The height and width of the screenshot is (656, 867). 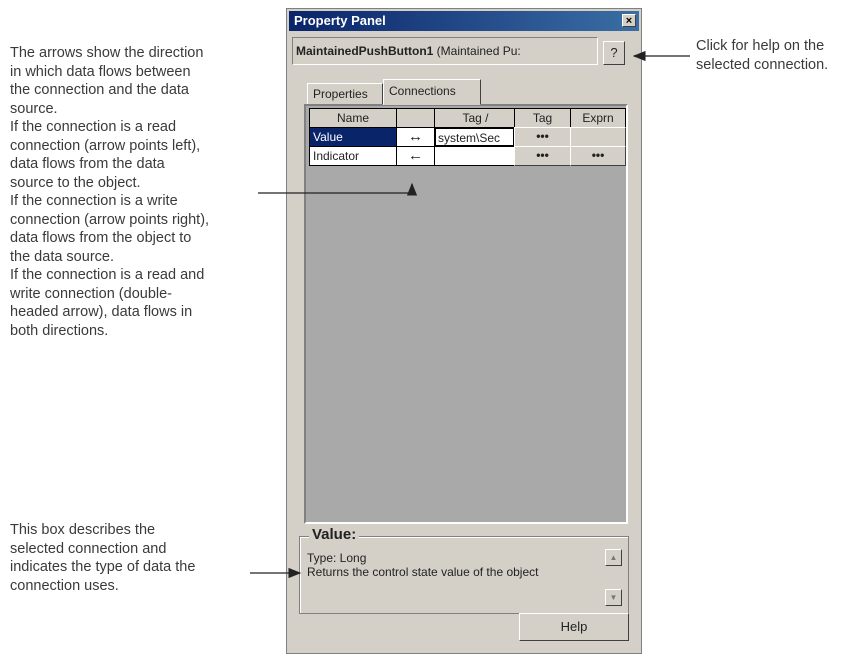 I want to click on column-header-tag: Tag, so click(x=542, y=118).